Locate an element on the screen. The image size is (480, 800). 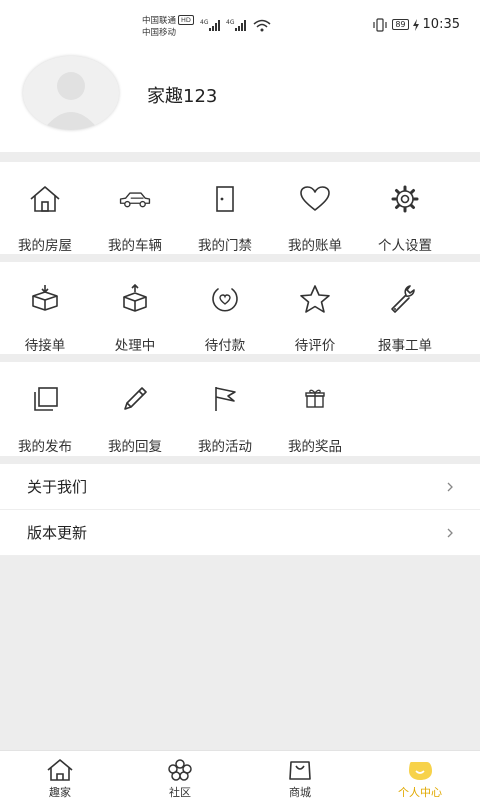
grid-item-pending-review: 待评价 is located at coordinates (315, 308).